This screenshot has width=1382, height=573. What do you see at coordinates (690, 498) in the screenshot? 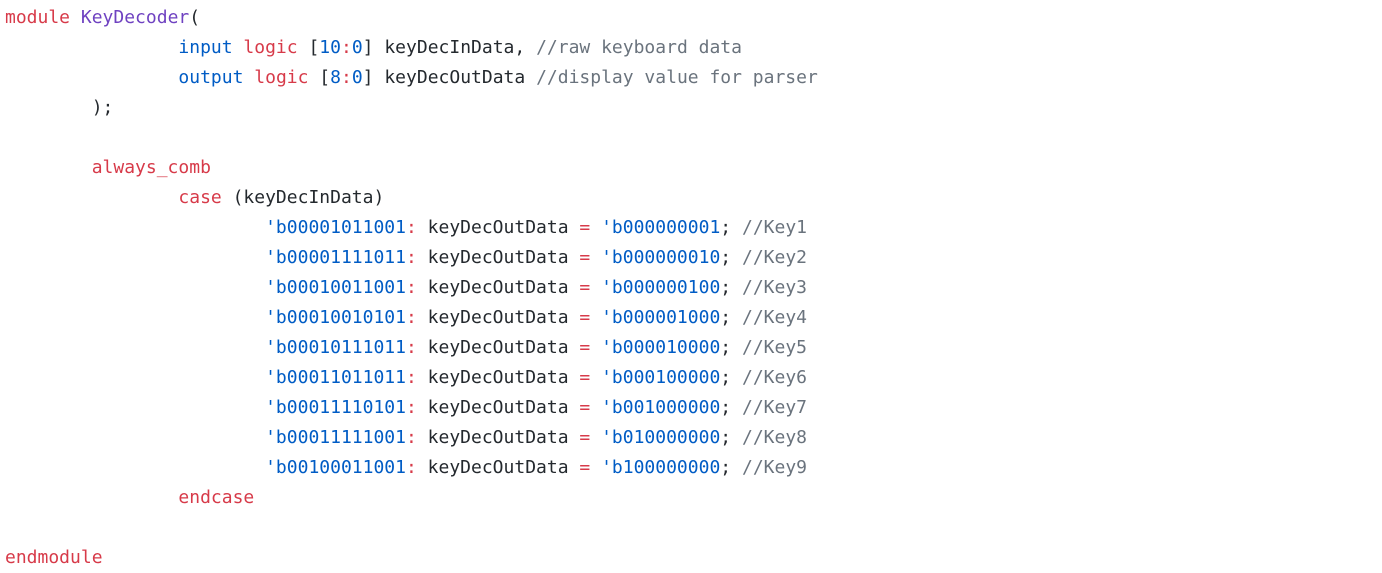
I see `code-line: endcase` at bounding box center [690, 498].